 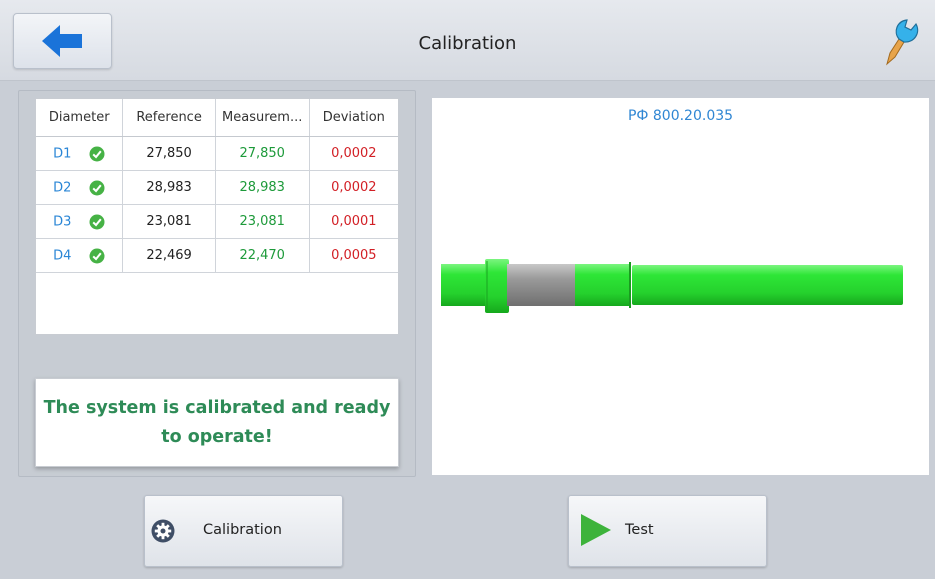 What do you see at coordinates (62, 153) in the screenshot?
I see `diameter-label: D1` at bounding box center [62, 153].